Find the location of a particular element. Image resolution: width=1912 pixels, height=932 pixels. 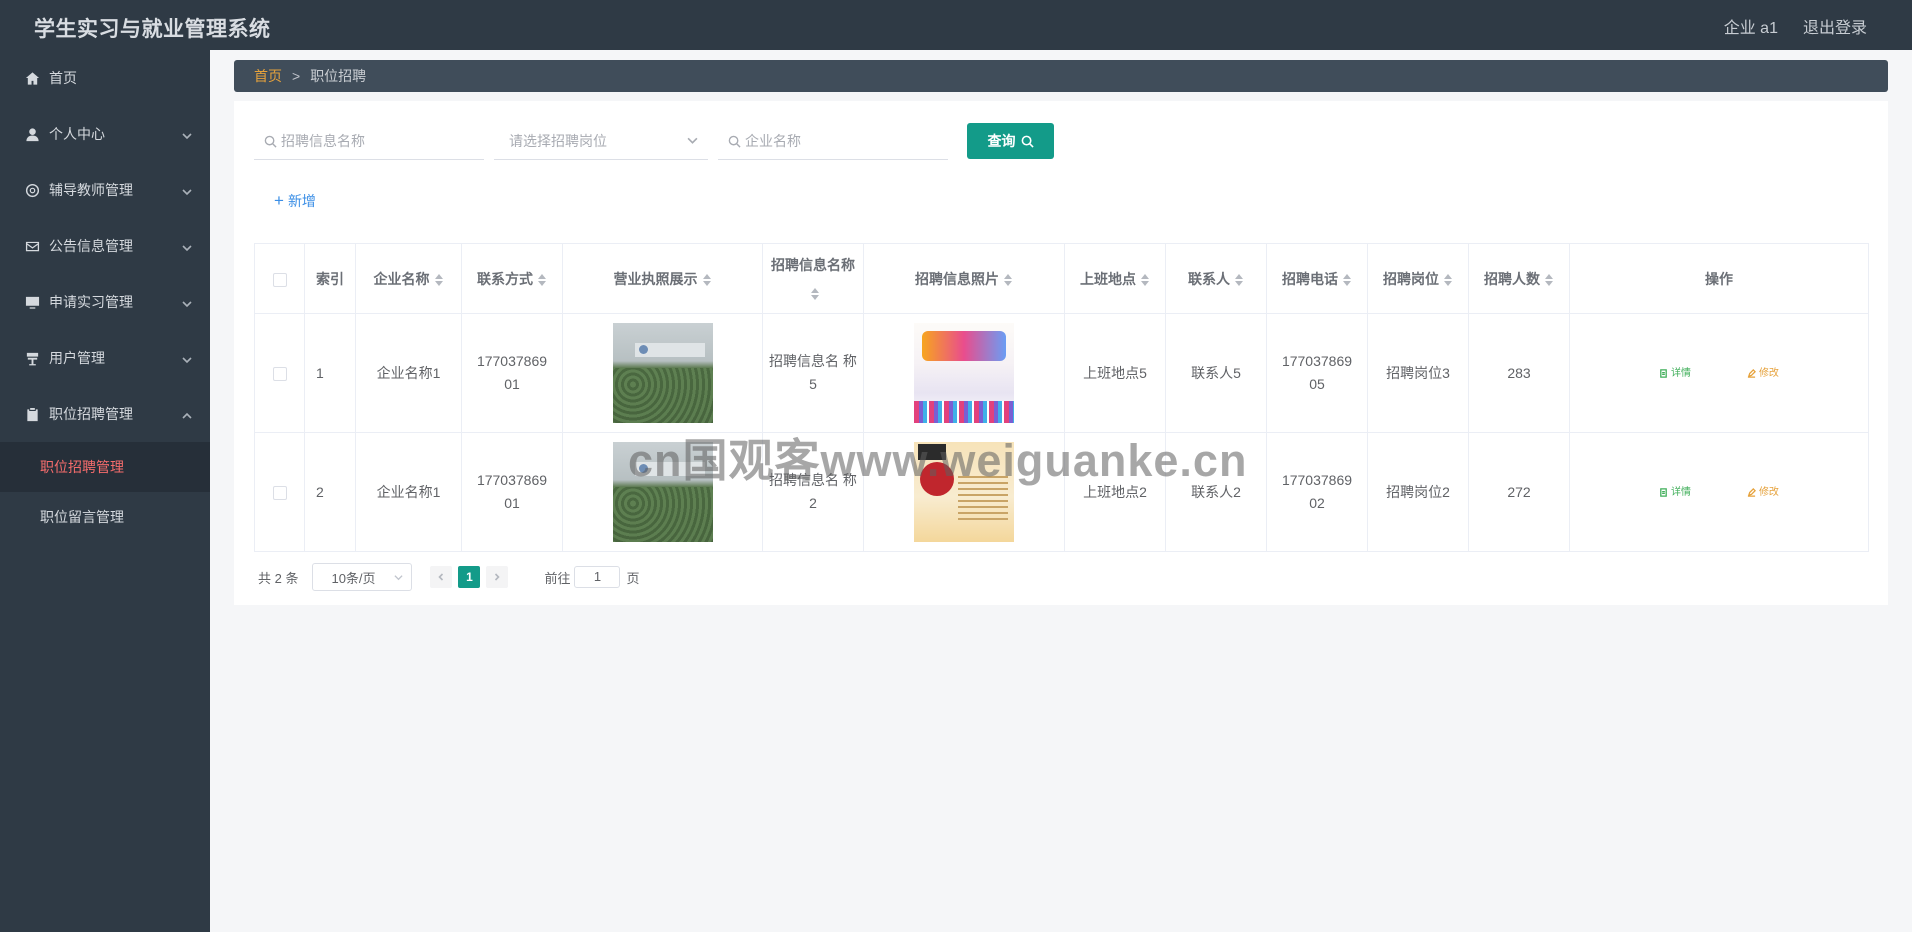

cell-index: 2 is located at coordinates (330, 492).